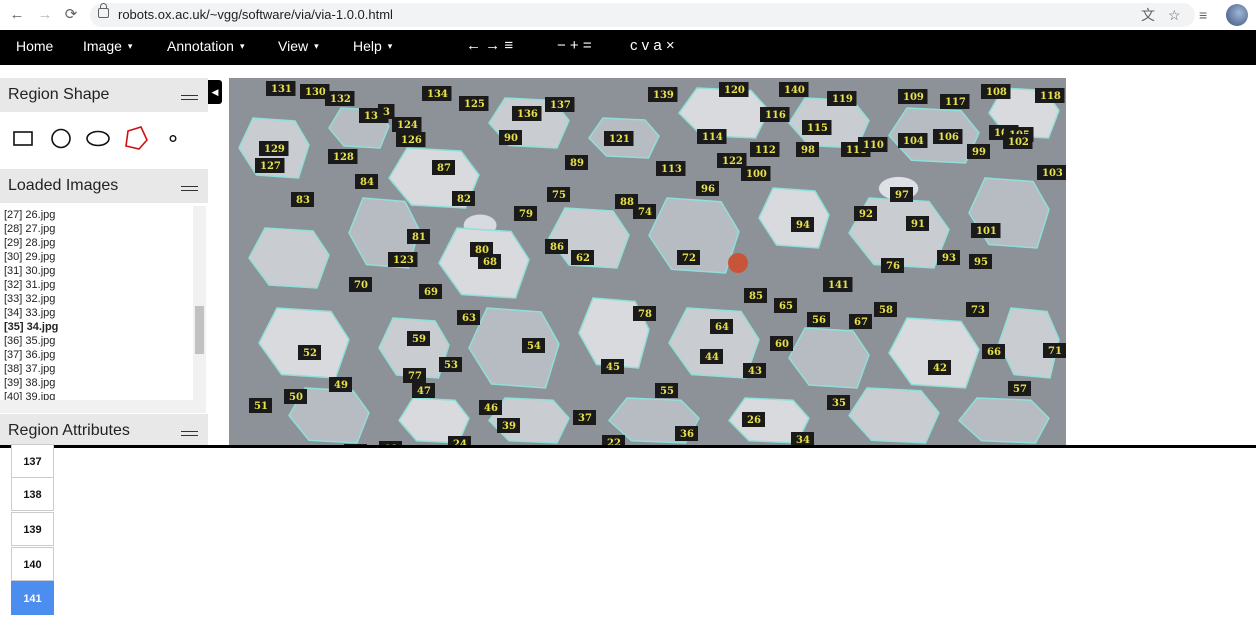 This screenshot has width=1256, height=624. What do you see at coordinates (98, 243) in the screenshot?
I see `file-item: [29] 28.jpg` at bounding box center [98, 243].